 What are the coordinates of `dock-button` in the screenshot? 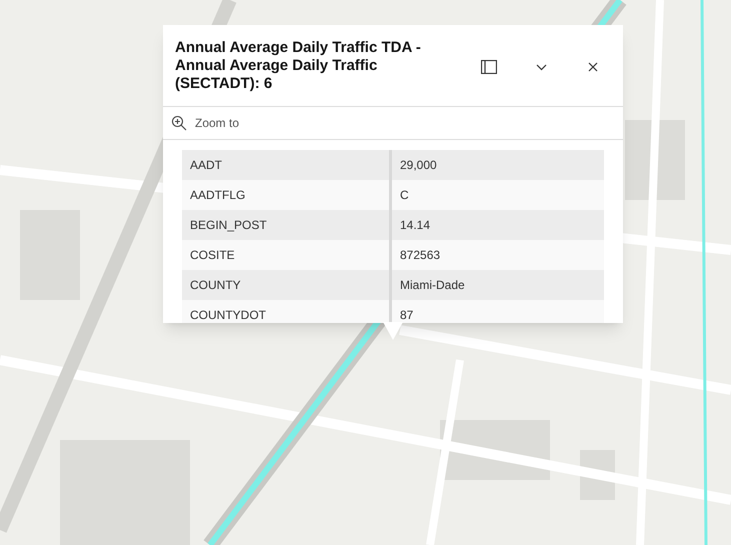 It's located at (489, 67).